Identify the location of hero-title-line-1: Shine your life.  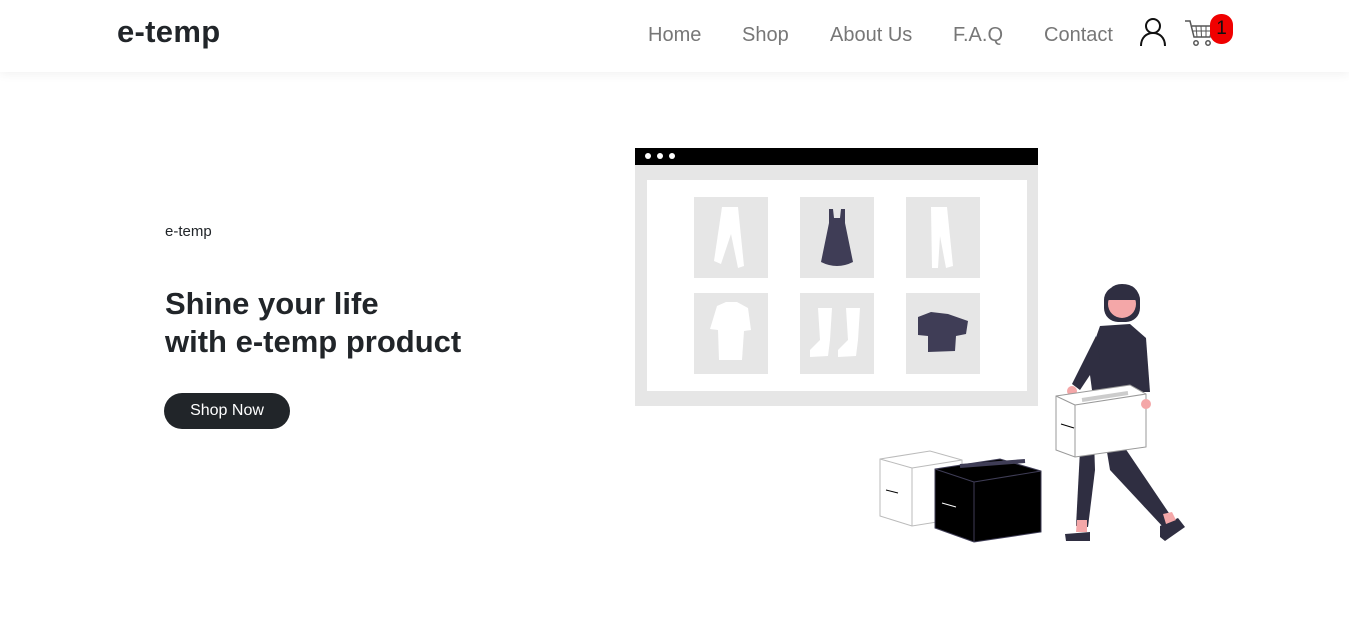
(272, 303).